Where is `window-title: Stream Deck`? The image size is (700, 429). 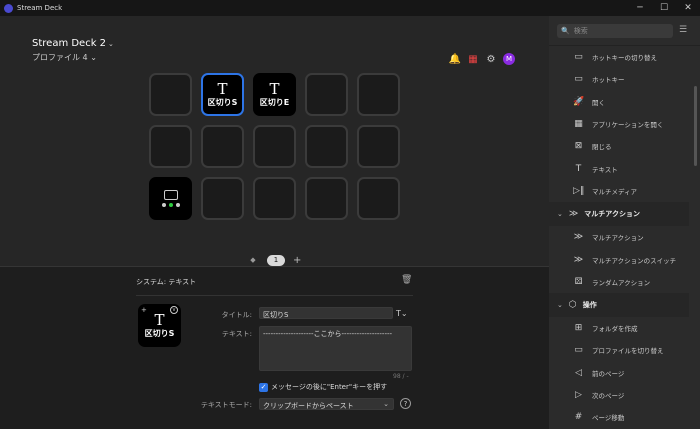
window-title: Stream Deck is located at coordinates (40, 8).